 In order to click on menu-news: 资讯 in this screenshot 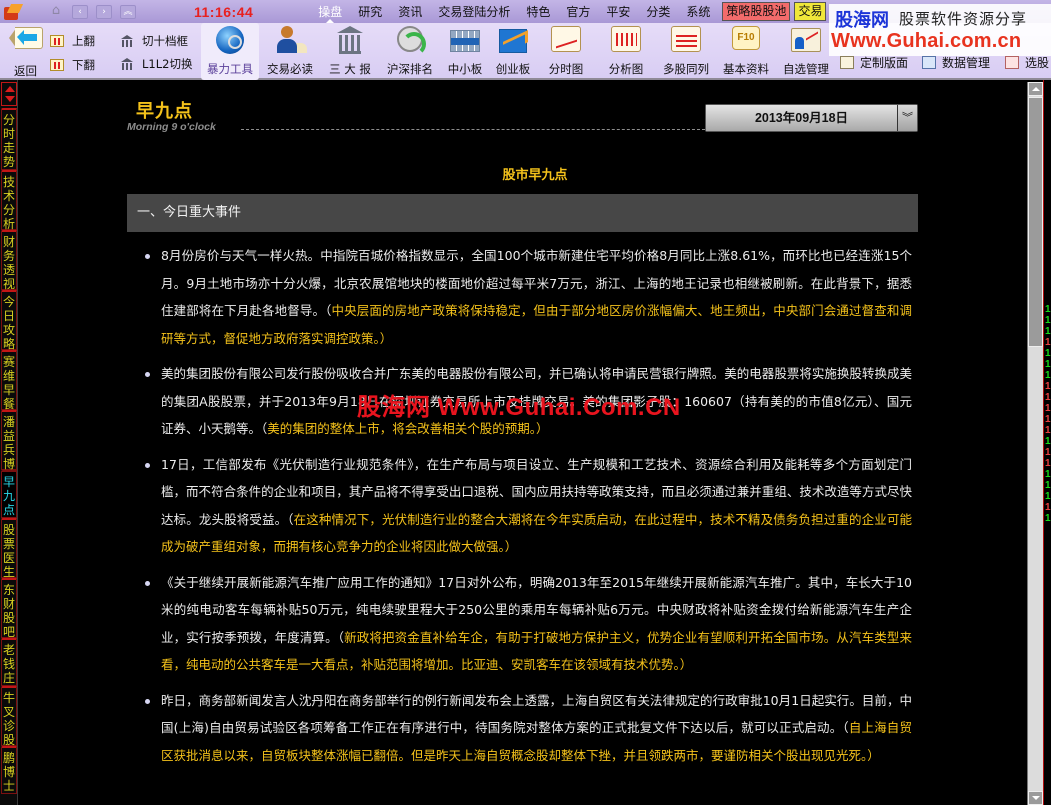, I will do `click(410, 12)`.